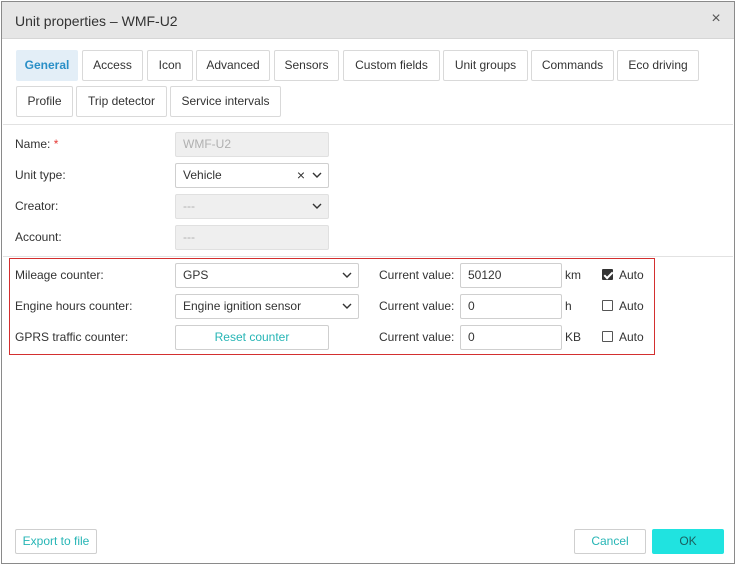 This screenshot has height=566, width=737. Describe the element at coordinates (568, 306) in the screenshot. I see `engine-unit: h` at that location.